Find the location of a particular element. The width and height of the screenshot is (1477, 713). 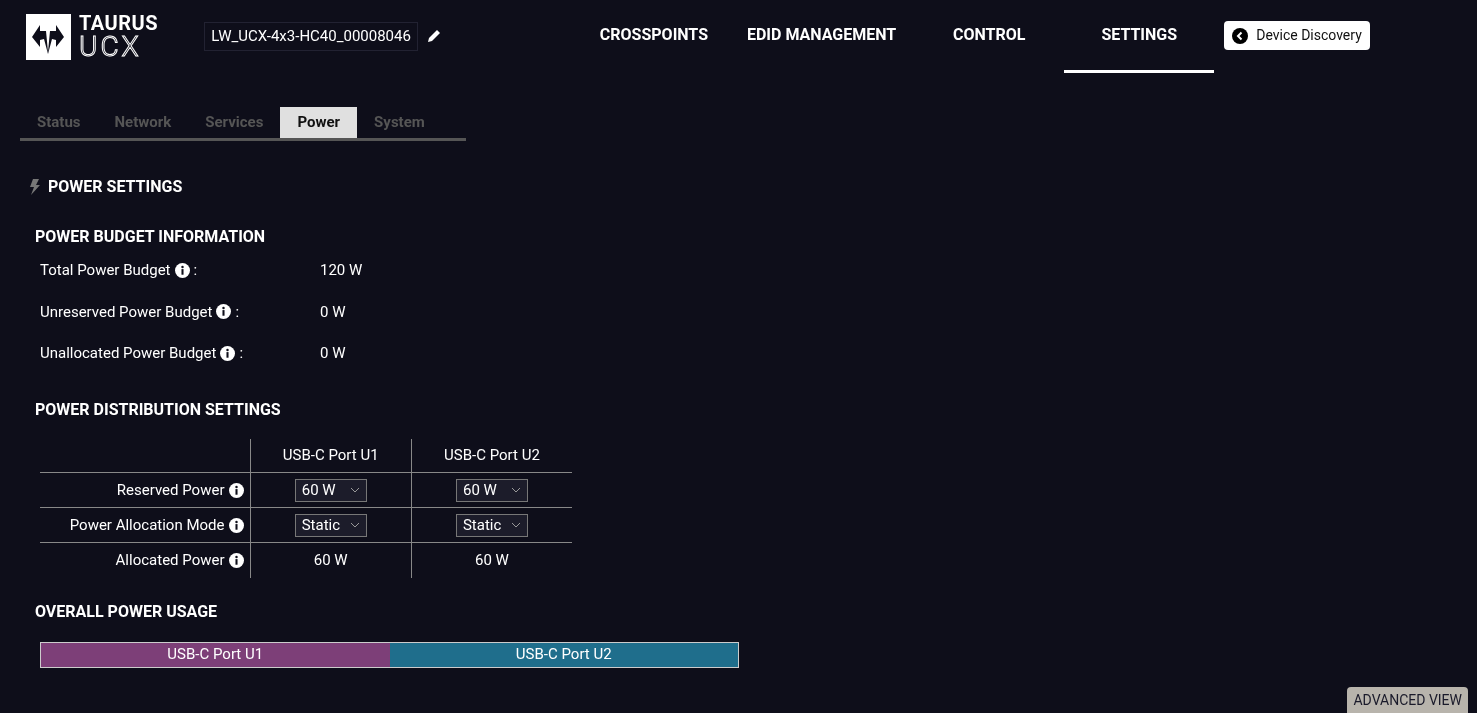

nav-tab: EDID MANAGEMENT is located at coordinates (821, 36).